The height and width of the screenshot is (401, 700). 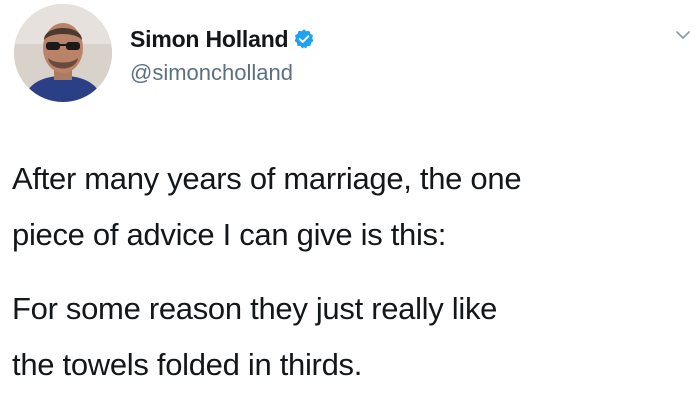 I want to click on verified-badge-icon, so click(x=304, y=39).